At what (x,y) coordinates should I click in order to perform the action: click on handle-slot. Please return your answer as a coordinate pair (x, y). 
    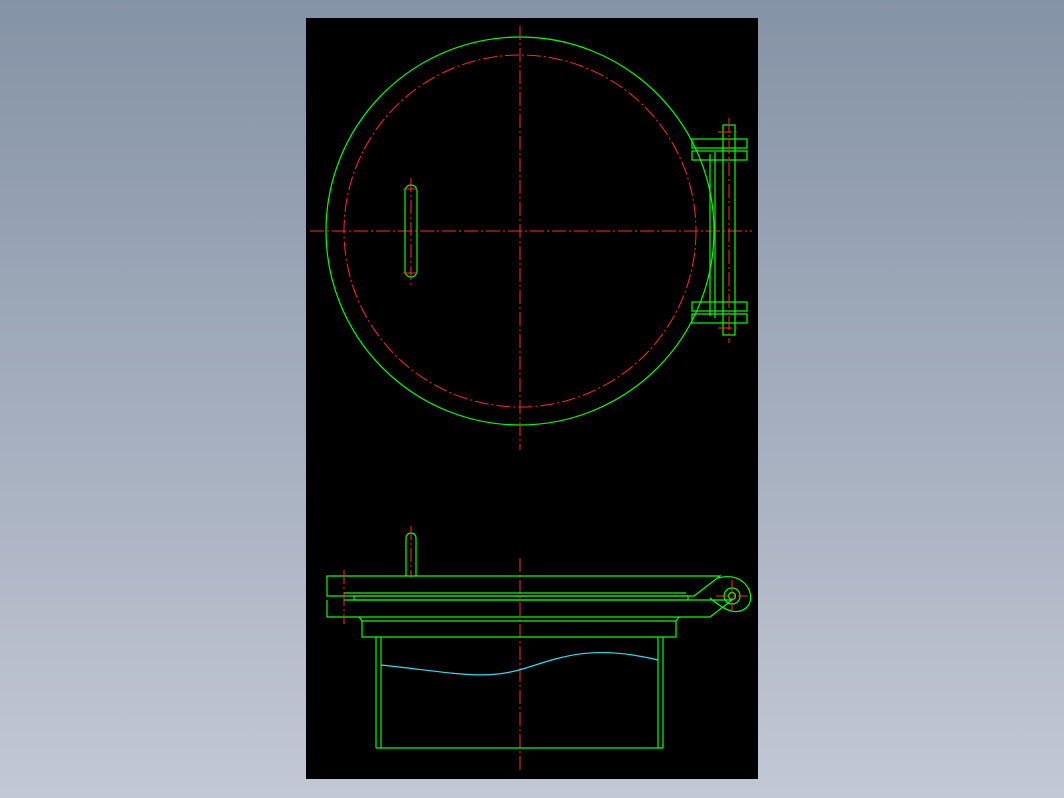
    Looking at the image, I should click on (411, 232).